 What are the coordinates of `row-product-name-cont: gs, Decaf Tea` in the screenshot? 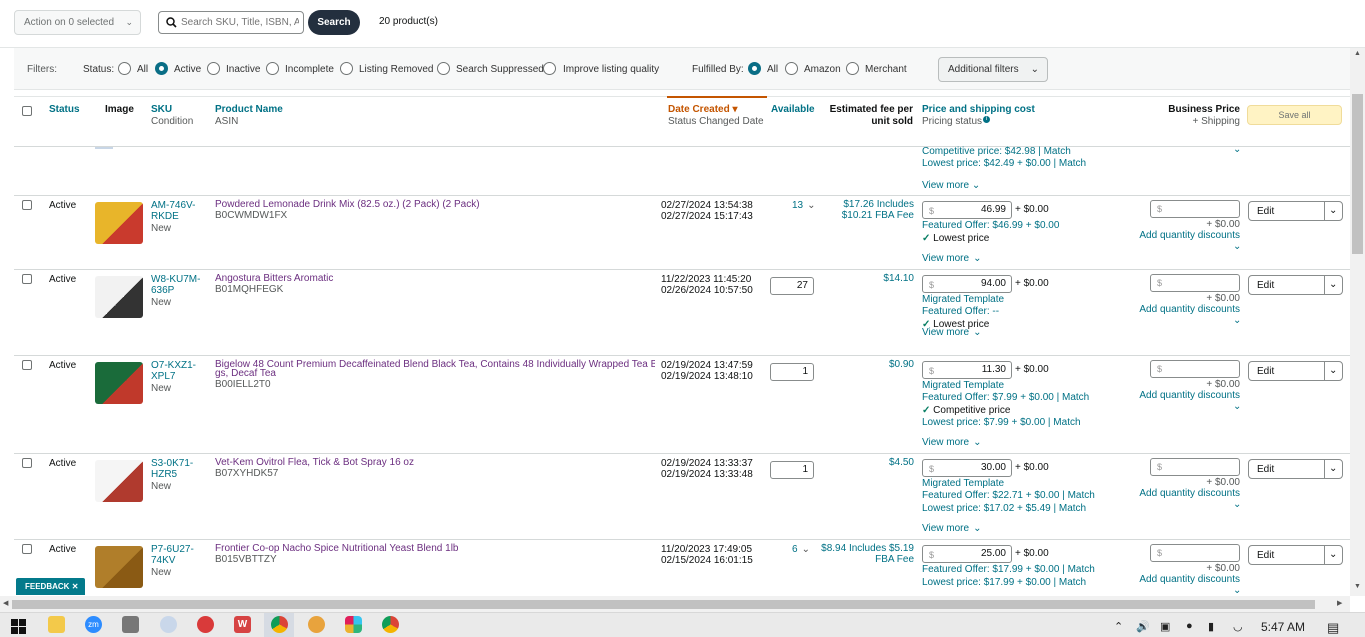 It's located at (245, 373).